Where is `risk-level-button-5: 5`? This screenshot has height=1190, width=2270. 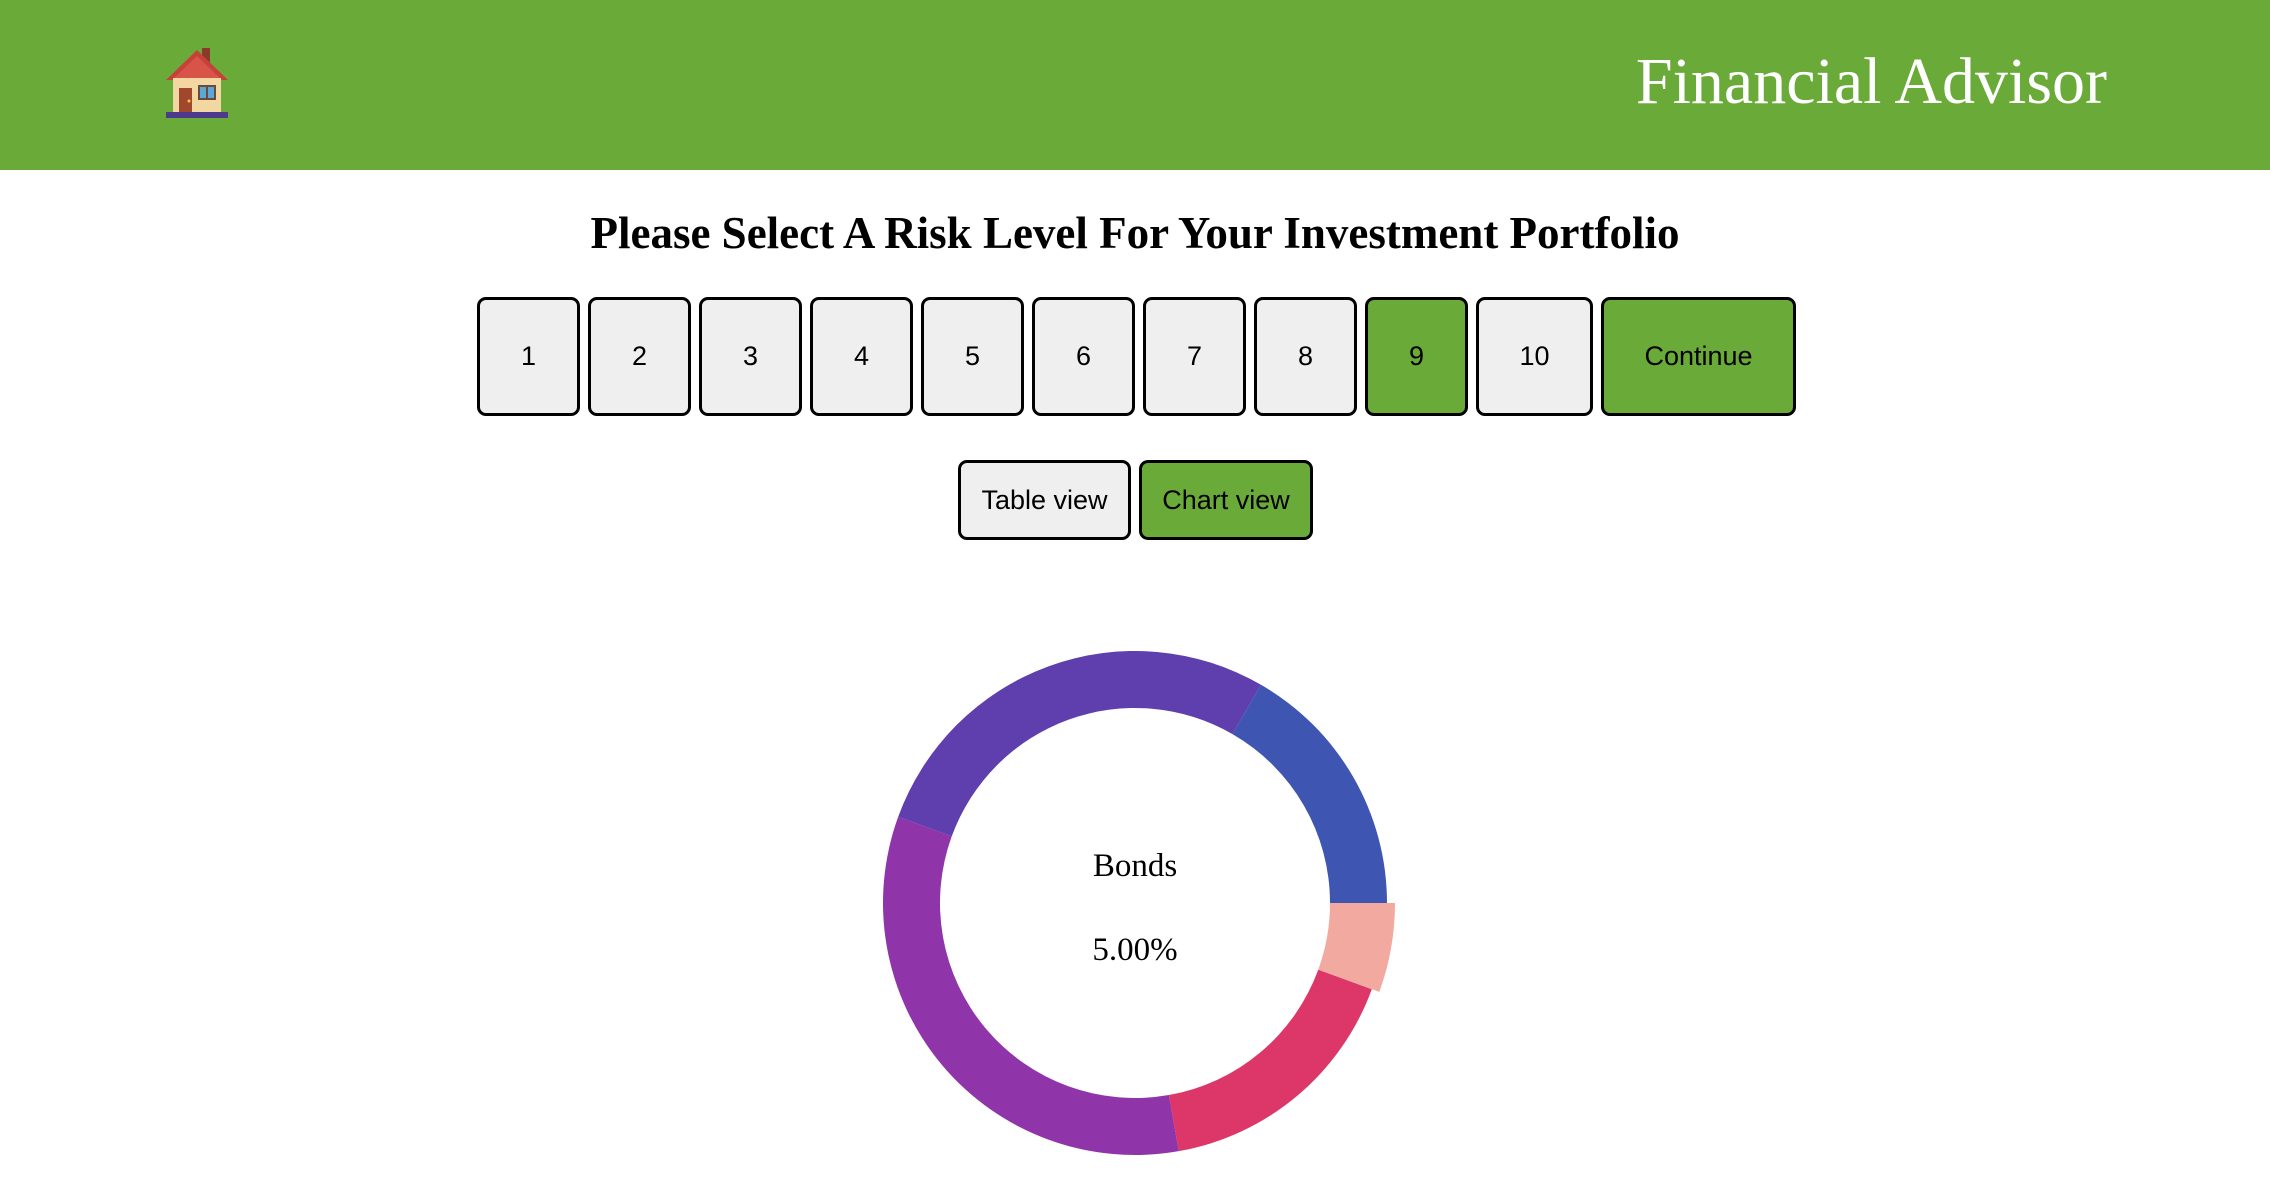 risk-level-button-5: 5 is located at coordinates (972, 356).